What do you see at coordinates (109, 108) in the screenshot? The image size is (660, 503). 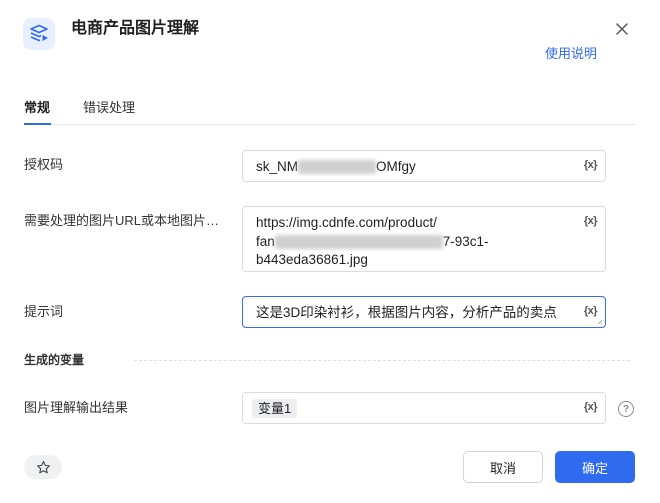 I see `tab-error-handling: 错误处理` at bounding box center [109, 108].